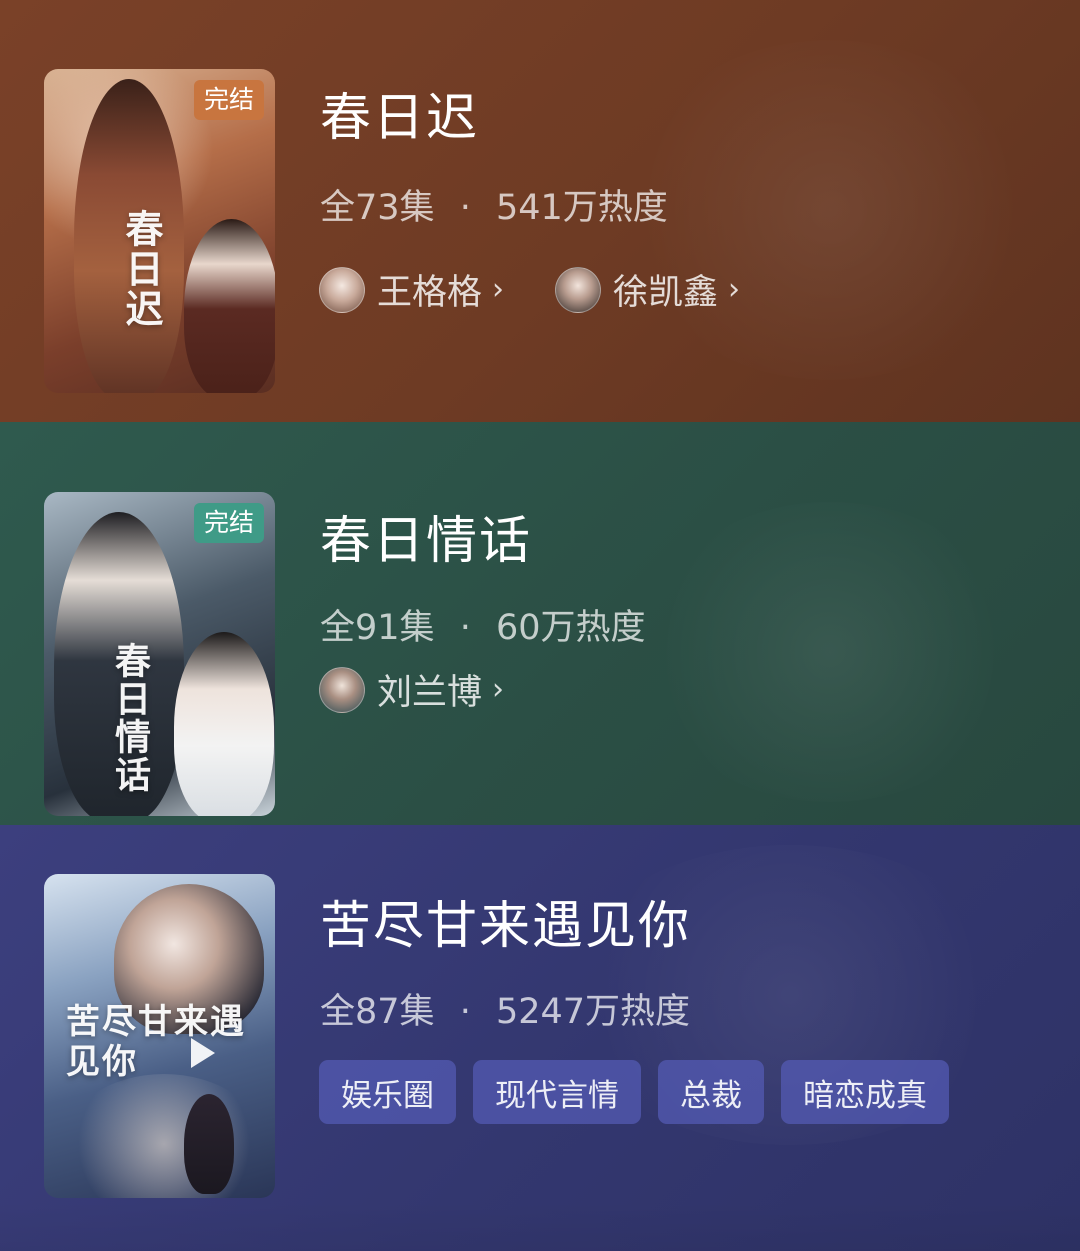 The width and height of the screenshot is (1080, 1251). What do you see at coordinates (557, 1092) in the screenshot?
I see `tag-chip: 现代言情` at bounding box center [557, 1092].